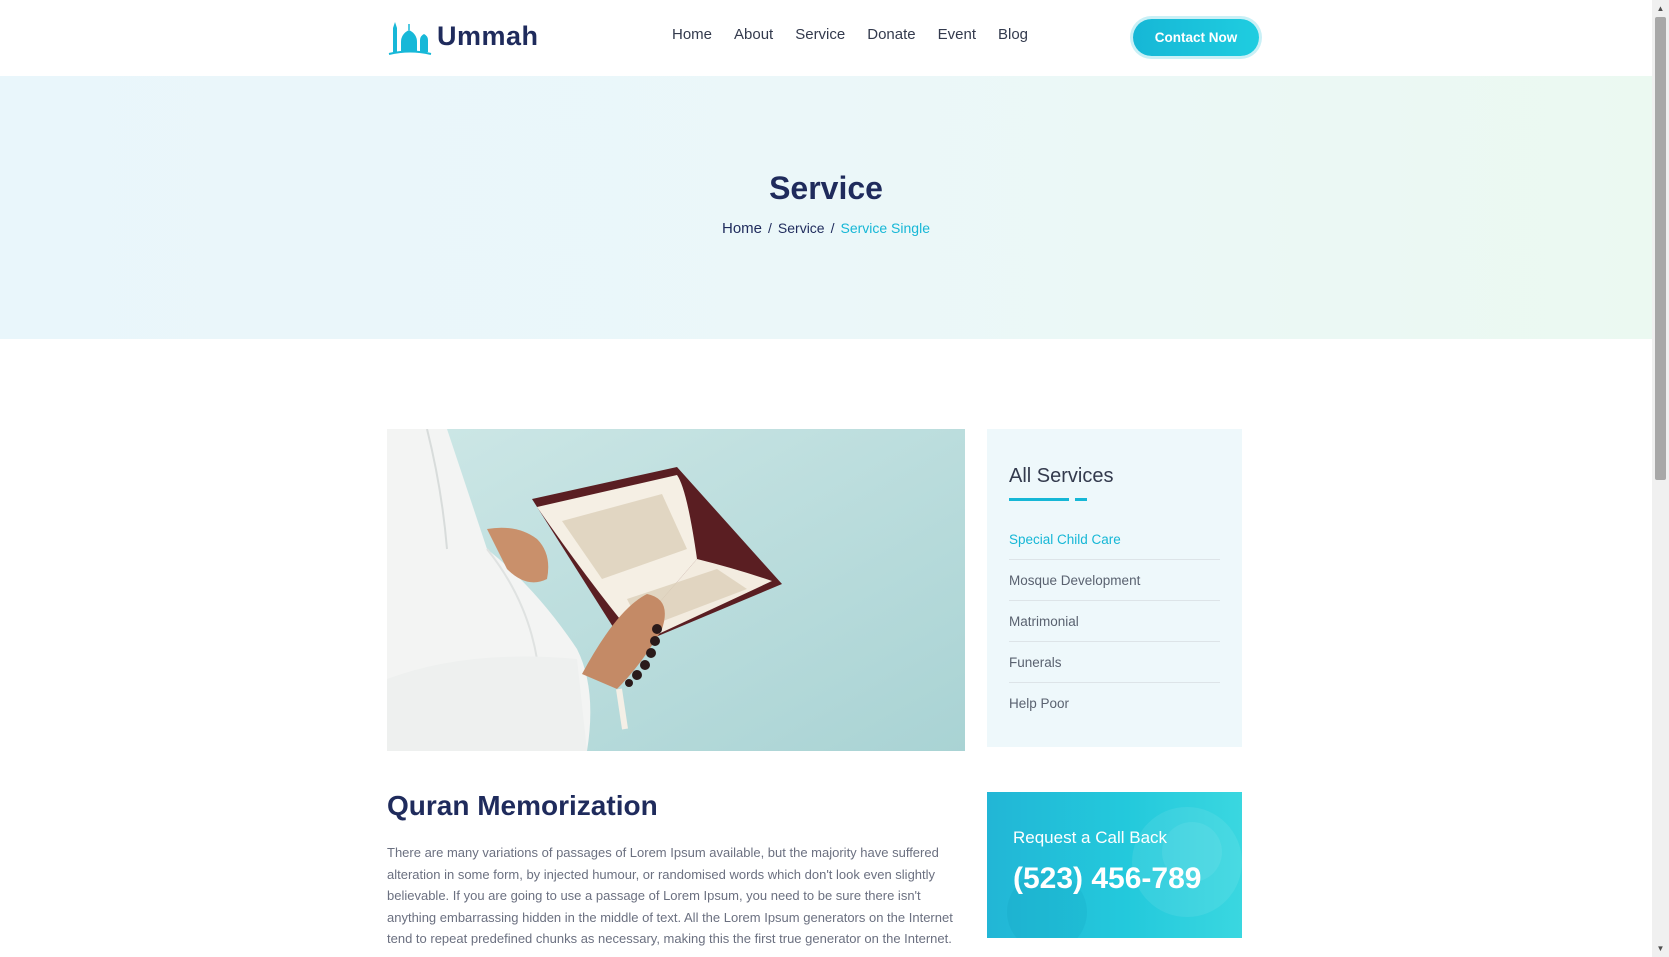 The width and height of the screenshot is (1669, 957). What do you see at coordinates (885, 228) in the screenshot?
I see `breadcrumb-current: Service Single` at bounding box center [885, 228].